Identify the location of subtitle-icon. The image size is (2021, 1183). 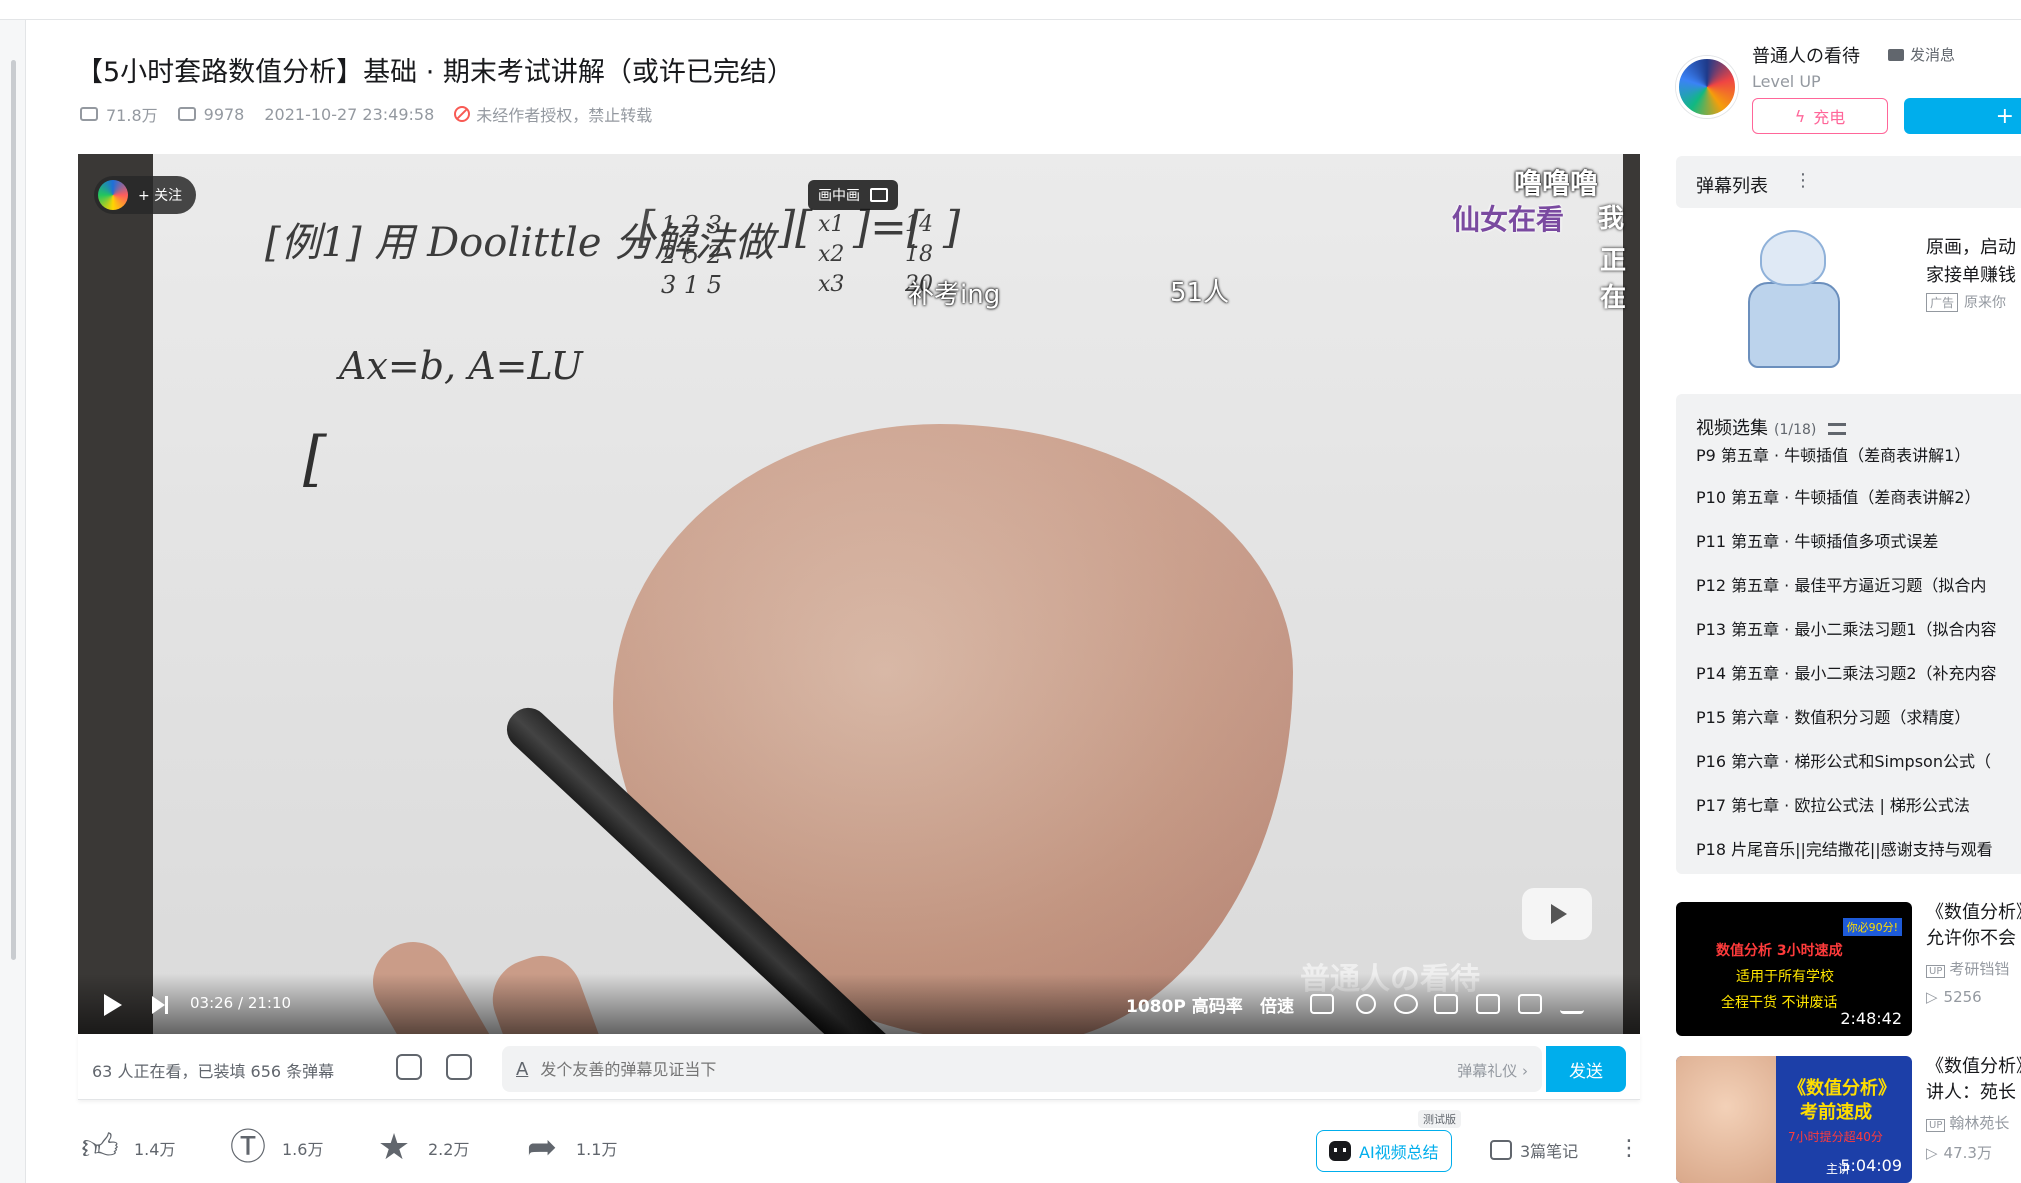
(1322, 1004).